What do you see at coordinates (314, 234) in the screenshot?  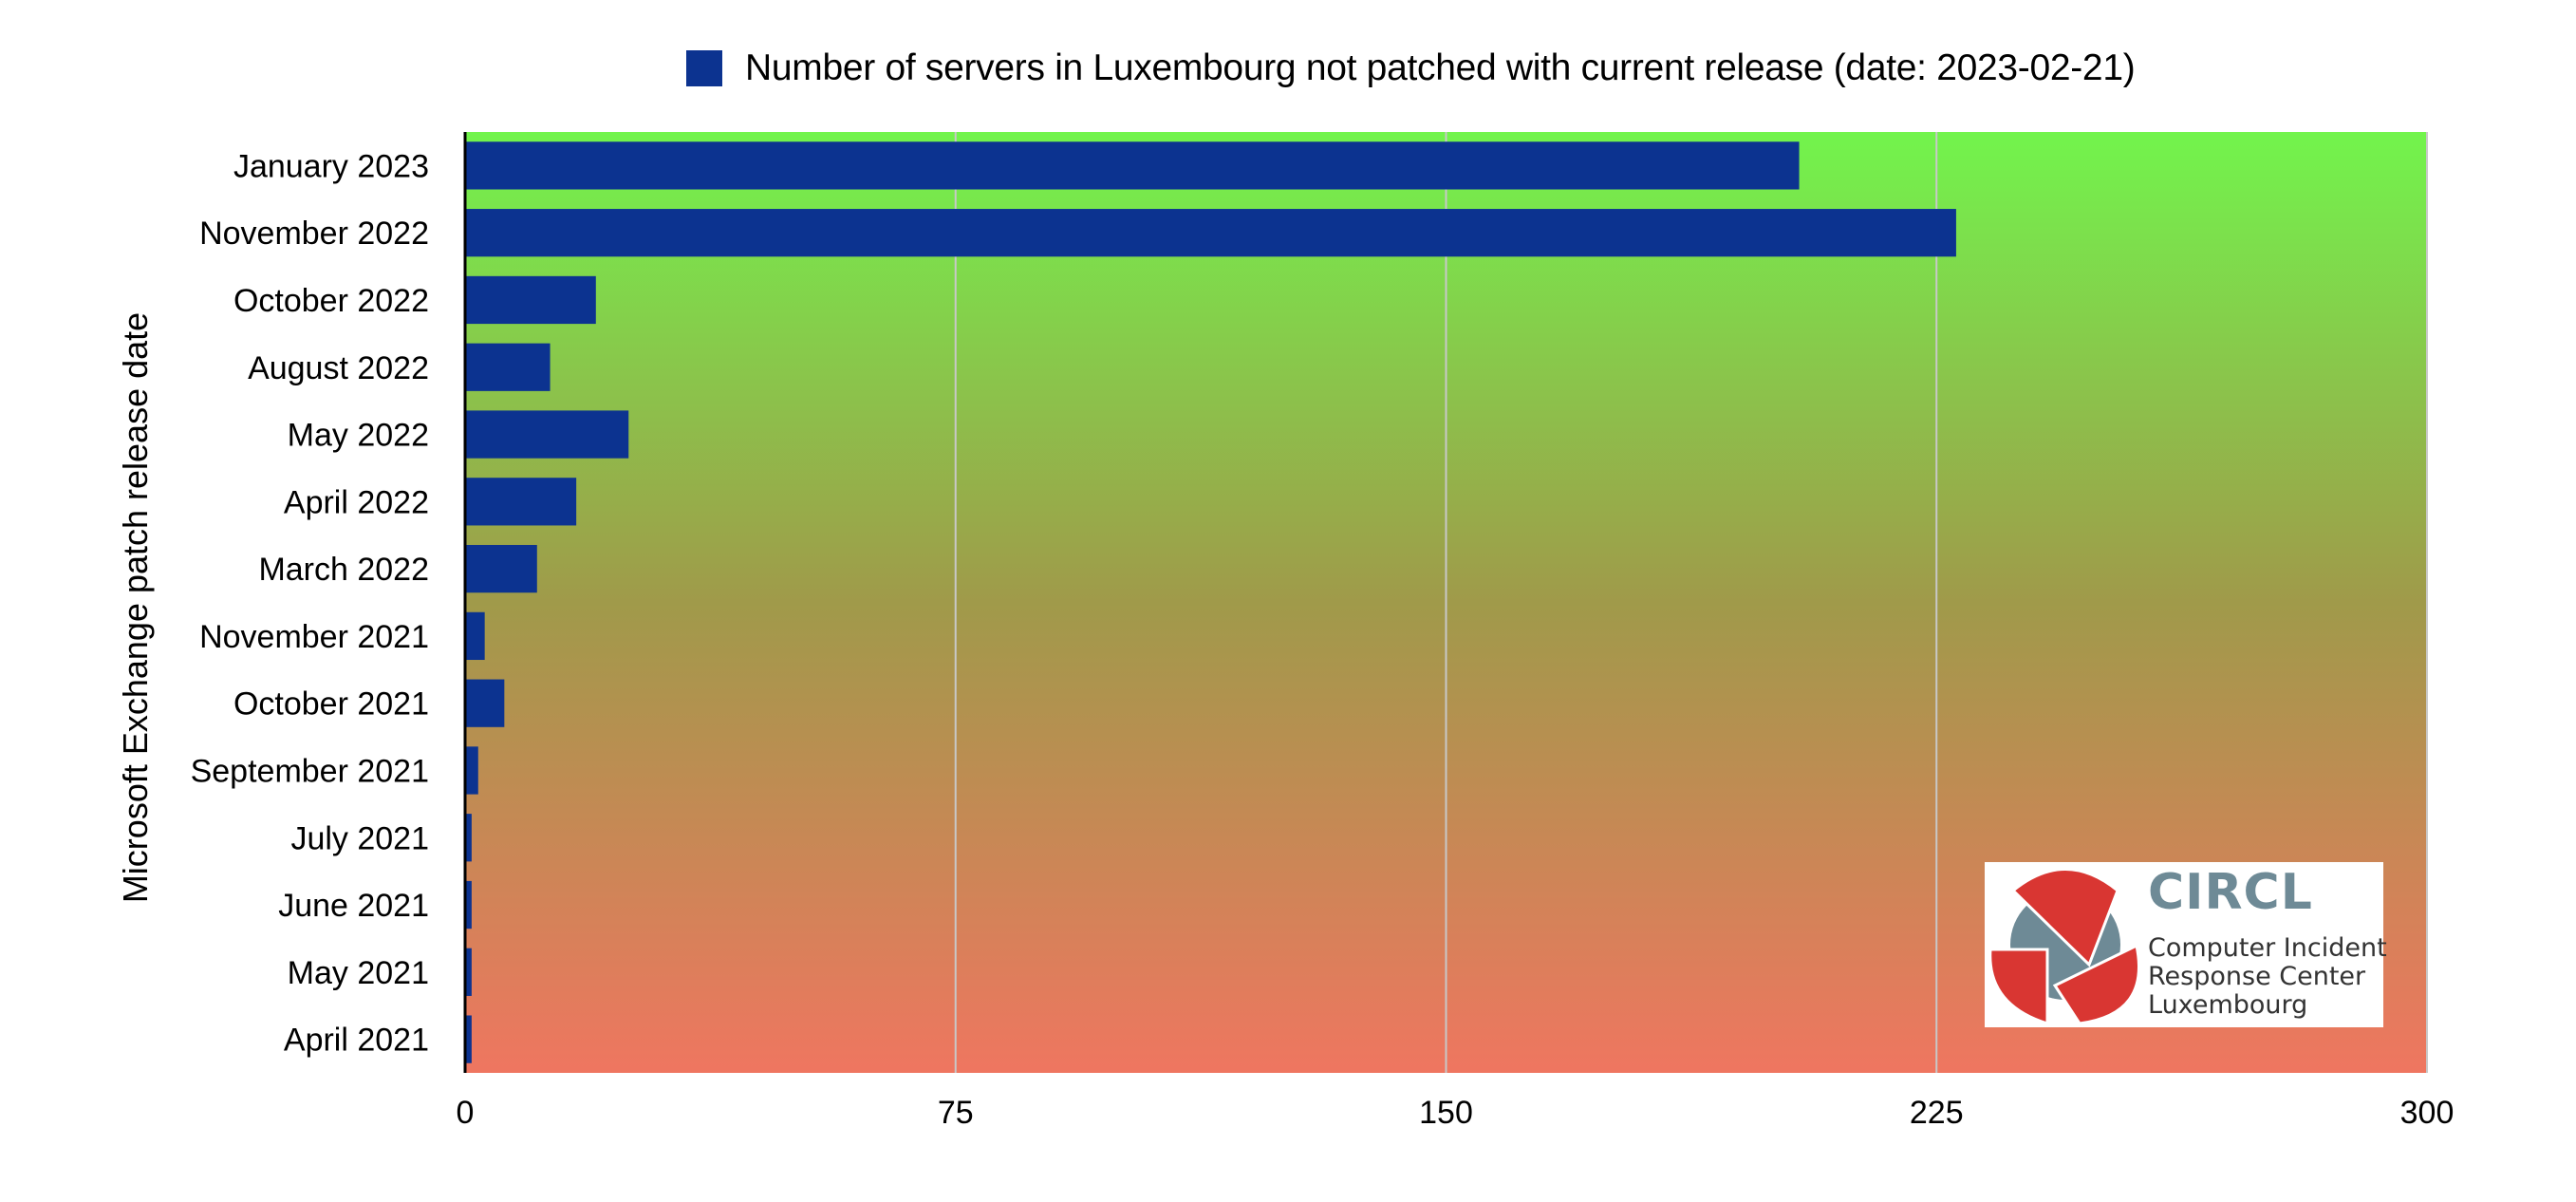 I see `category-label: November 2022` at bounding box center [314, 234].